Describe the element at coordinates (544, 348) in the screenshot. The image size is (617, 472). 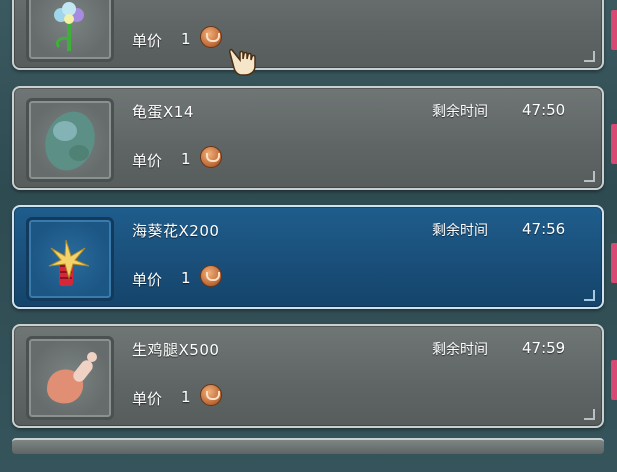
I see `remaining-time-value: 47:59` at that location.